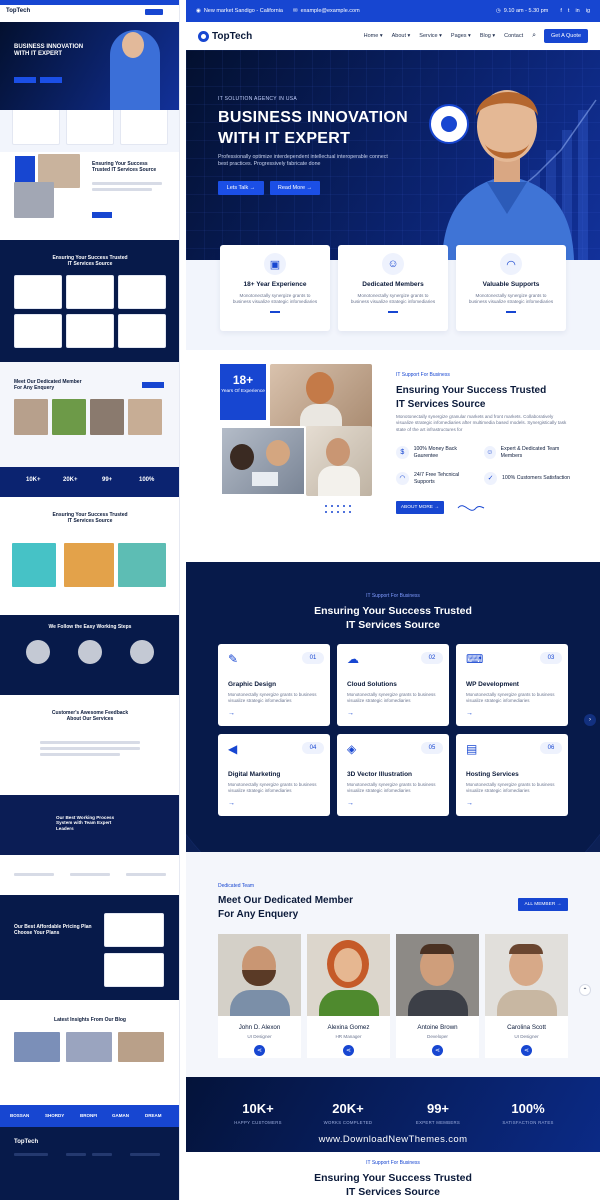  I want to click on hero-person-photo, so click(508, 175).